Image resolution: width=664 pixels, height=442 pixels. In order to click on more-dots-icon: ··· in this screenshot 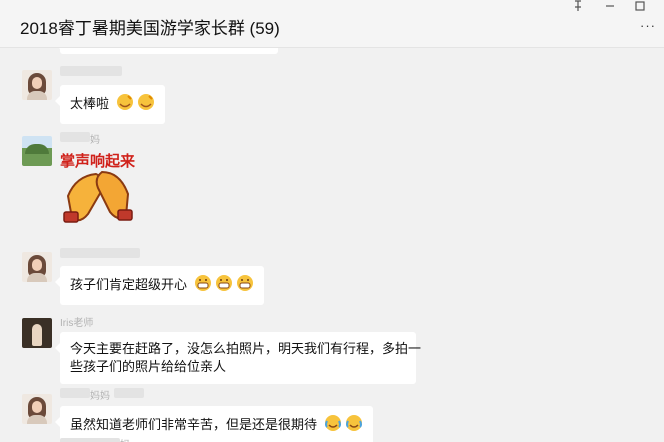, I will do `click(648, 25)`.